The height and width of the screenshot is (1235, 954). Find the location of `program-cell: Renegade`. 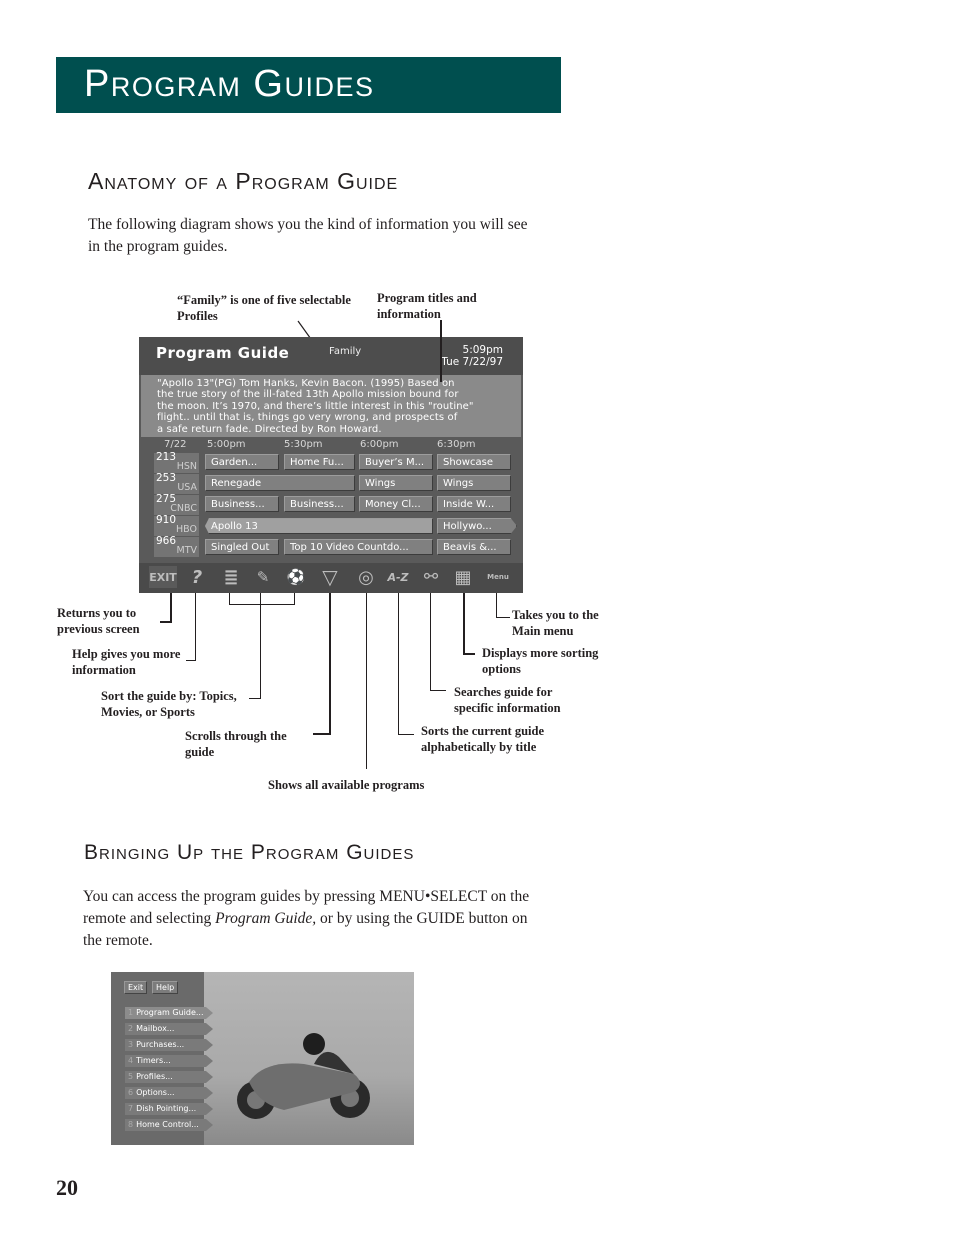

program-cell: Renegade is located at coordinates (280, 483).